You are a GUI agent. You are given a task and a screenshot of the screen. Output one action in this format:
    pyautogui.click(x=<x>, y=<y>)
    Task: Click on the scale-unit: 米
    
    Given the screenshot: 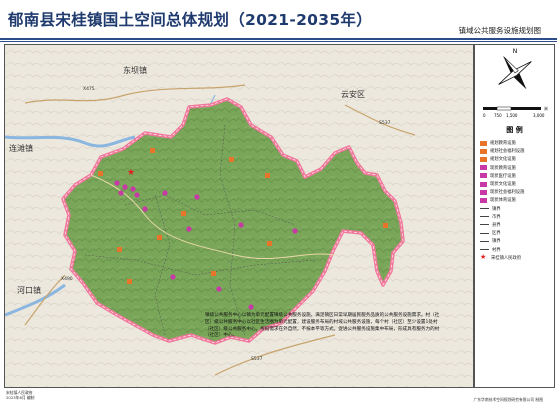 What is the action you would take?
    pyautogui.click(x=546, y=108)
    